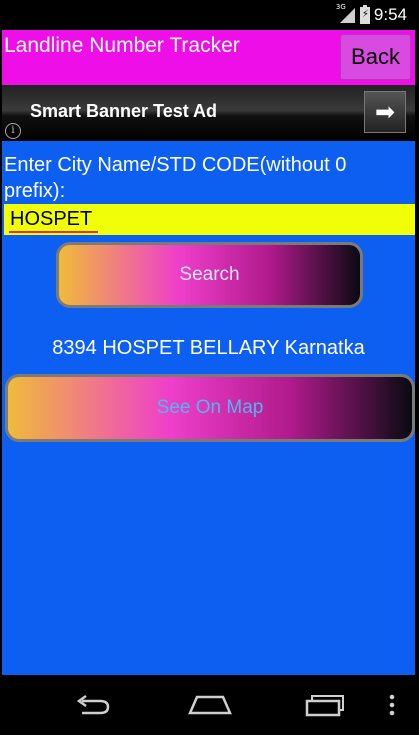  I want to click on overflow-menu-icon, so click(392, 705).